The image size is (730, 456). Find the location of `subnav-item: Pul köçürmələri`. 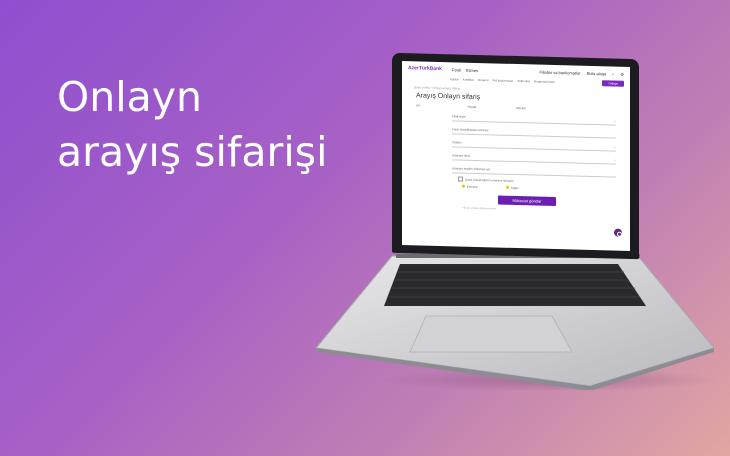

subnav-item: Pul köçürmələri is located at coordinates (503, 80).